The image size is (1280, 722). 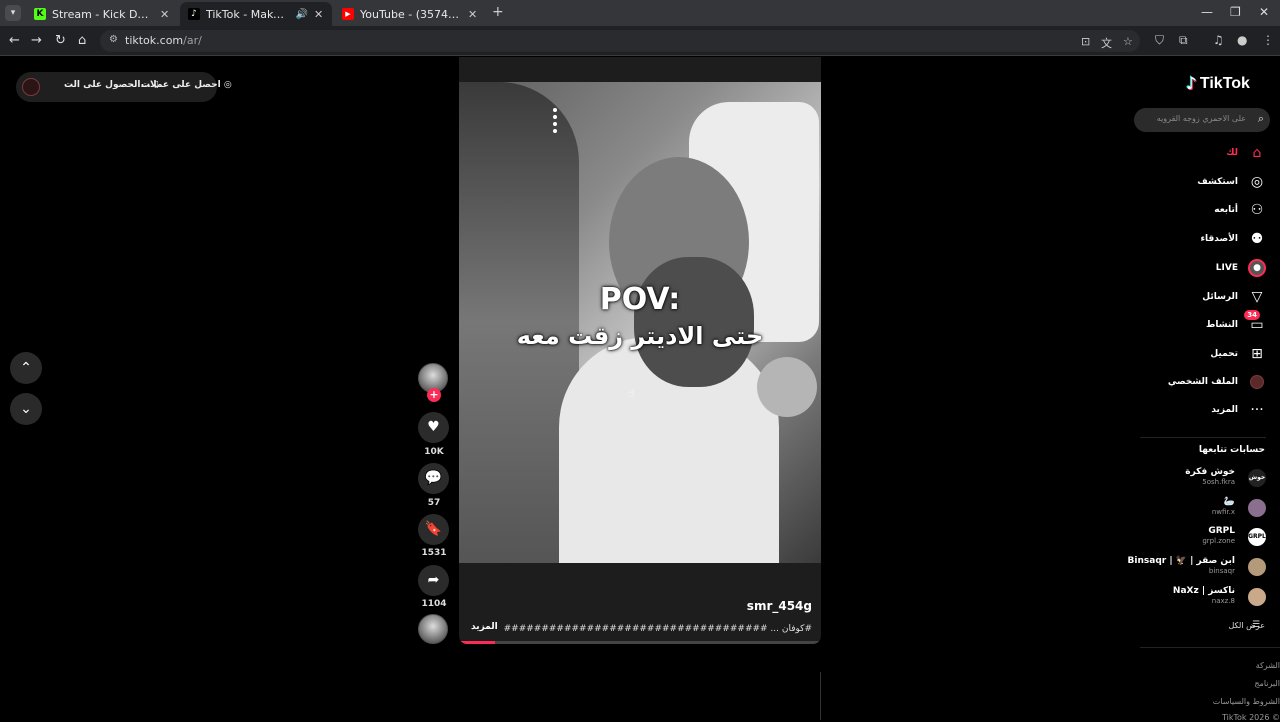 I want to click on site-info-icon: ⚙, so click(x=113, y=39).